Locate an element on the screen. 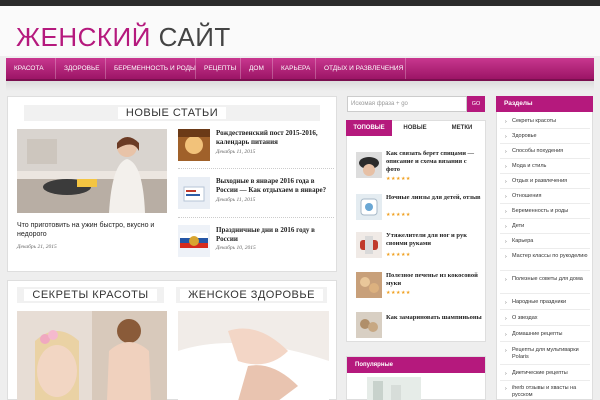 The image size is (600, 400). category-item: Карьера is located at coordinates (544, 241).